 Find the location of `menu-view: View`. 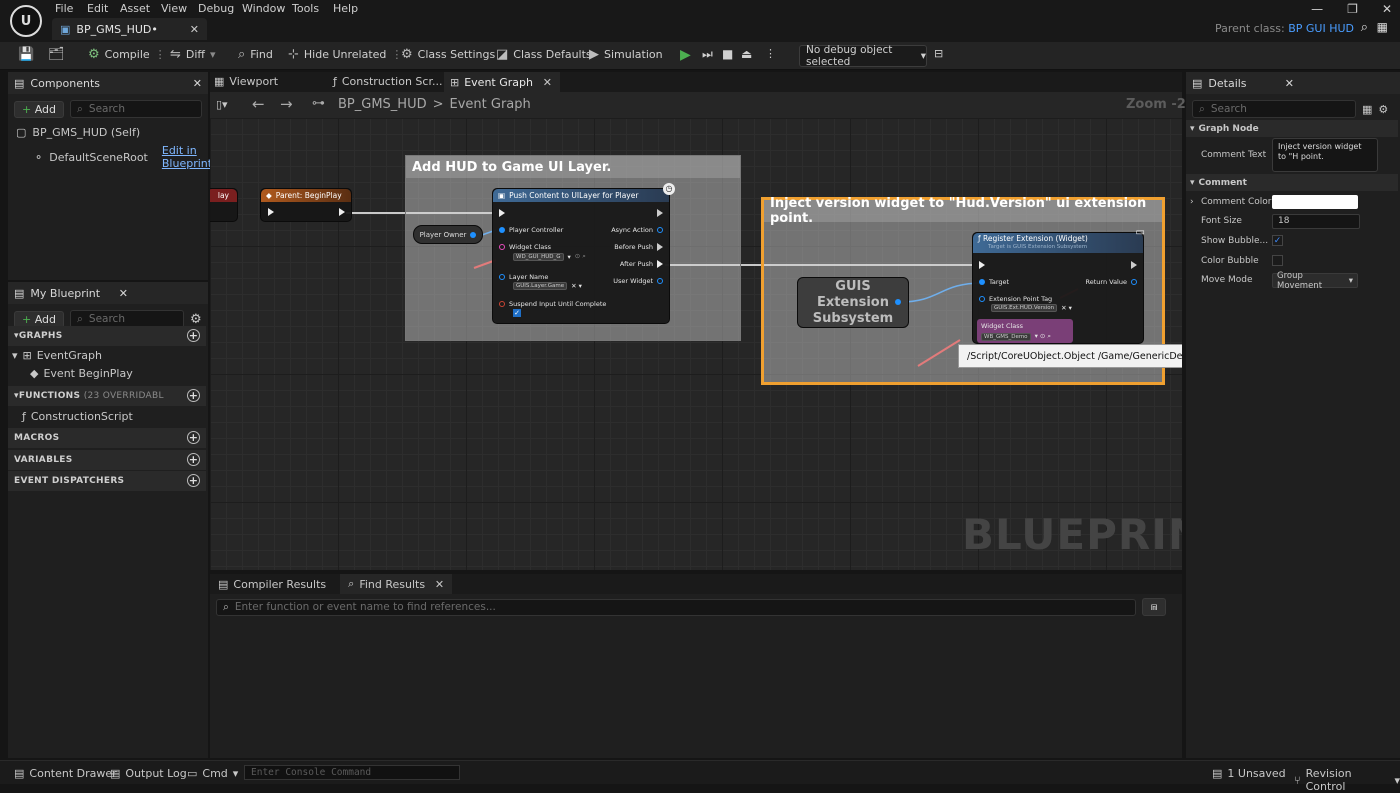

menu-view: View is located at coordinates (174, 8).